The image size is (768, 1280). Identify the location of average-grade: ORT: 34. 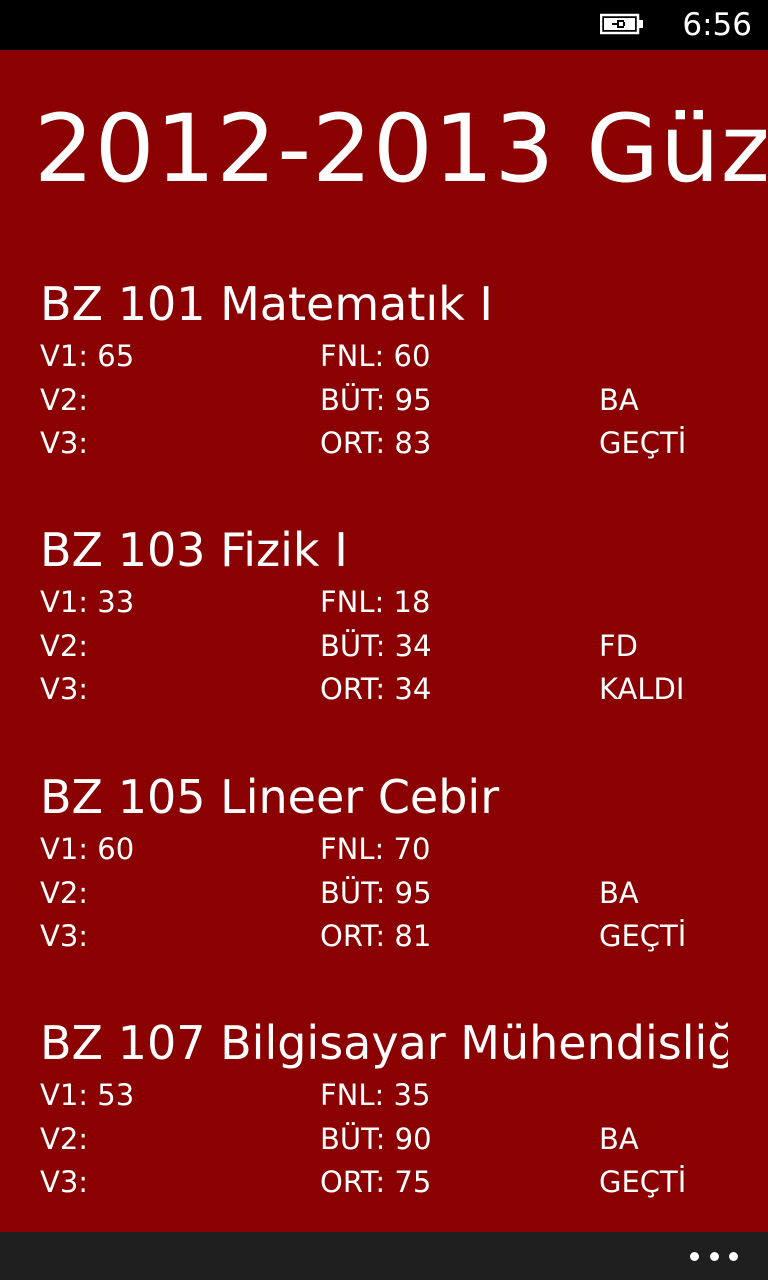
(376, 689).